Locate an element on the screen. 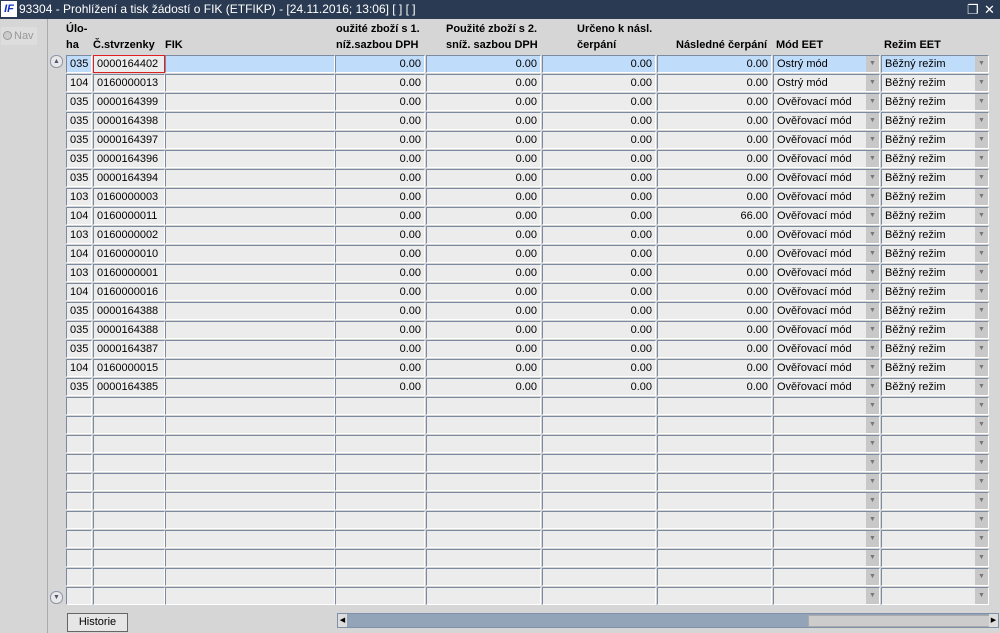 Image resolution: width=1000 pixels, height=633 pixels. stvrzenka-cell: 0160000002 is located at coordinates (129, 235).